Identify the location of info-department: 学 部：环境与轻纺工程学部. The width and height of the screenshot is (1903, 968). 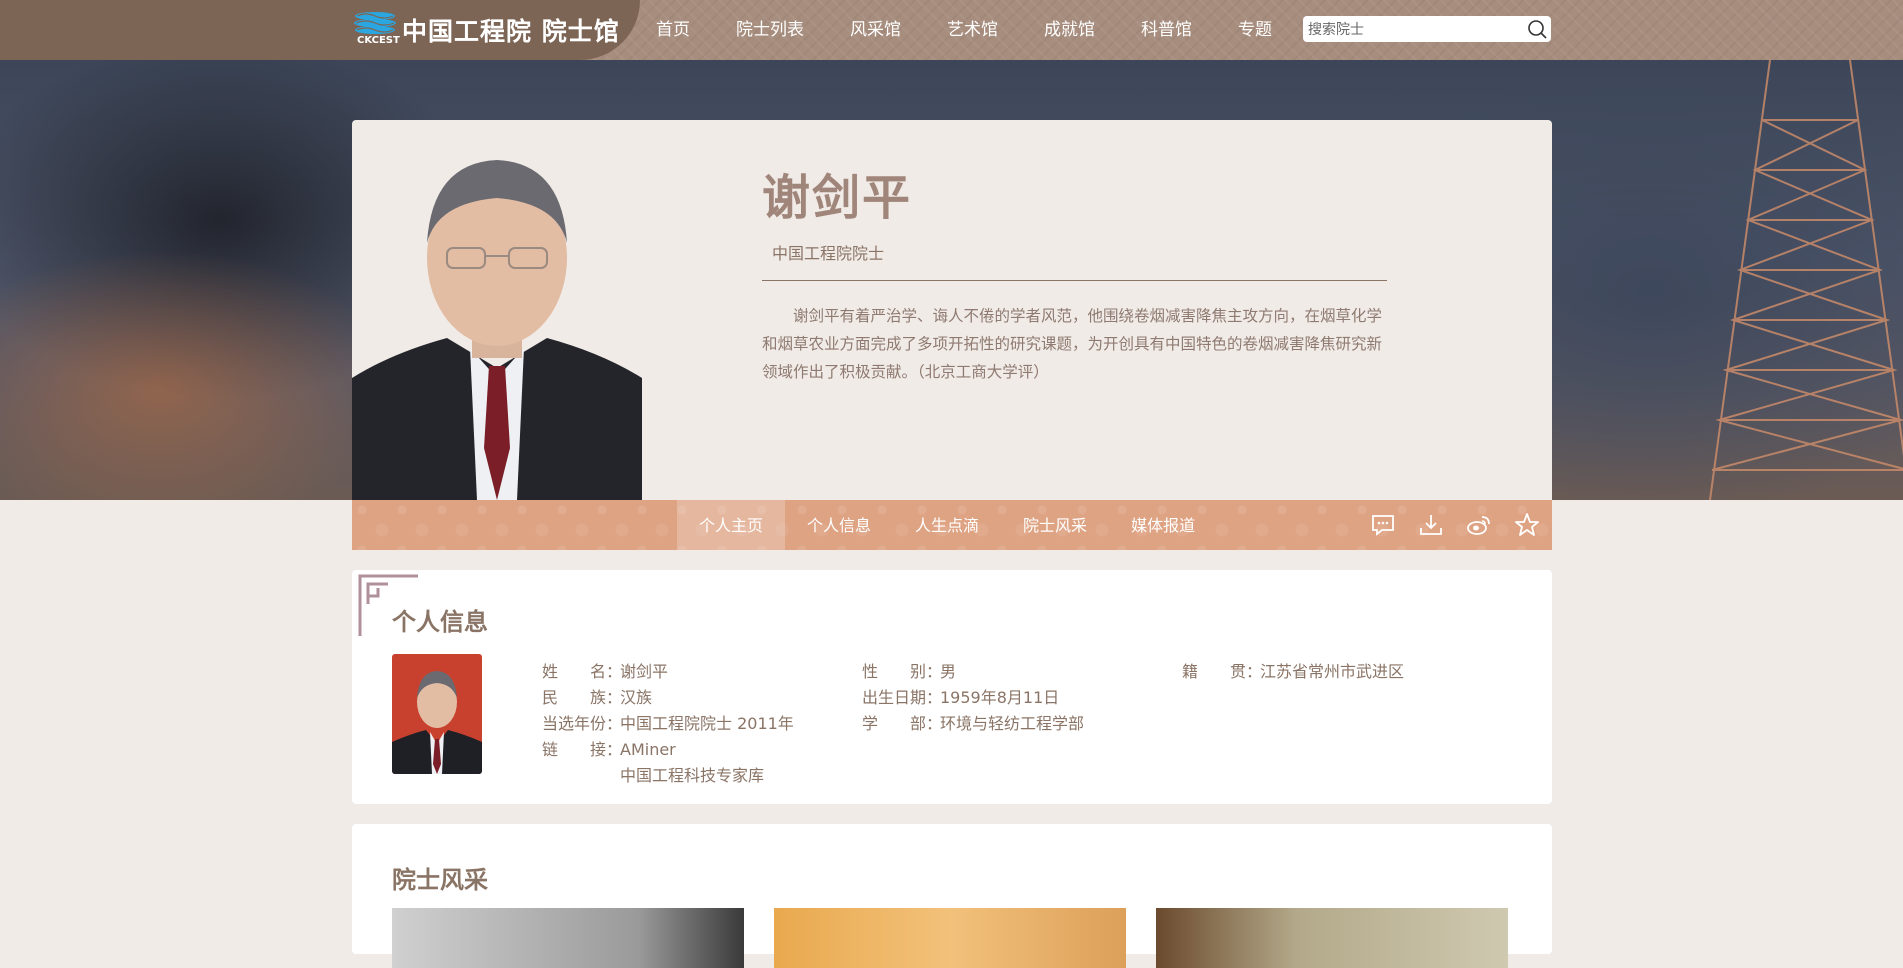
(973, 723).